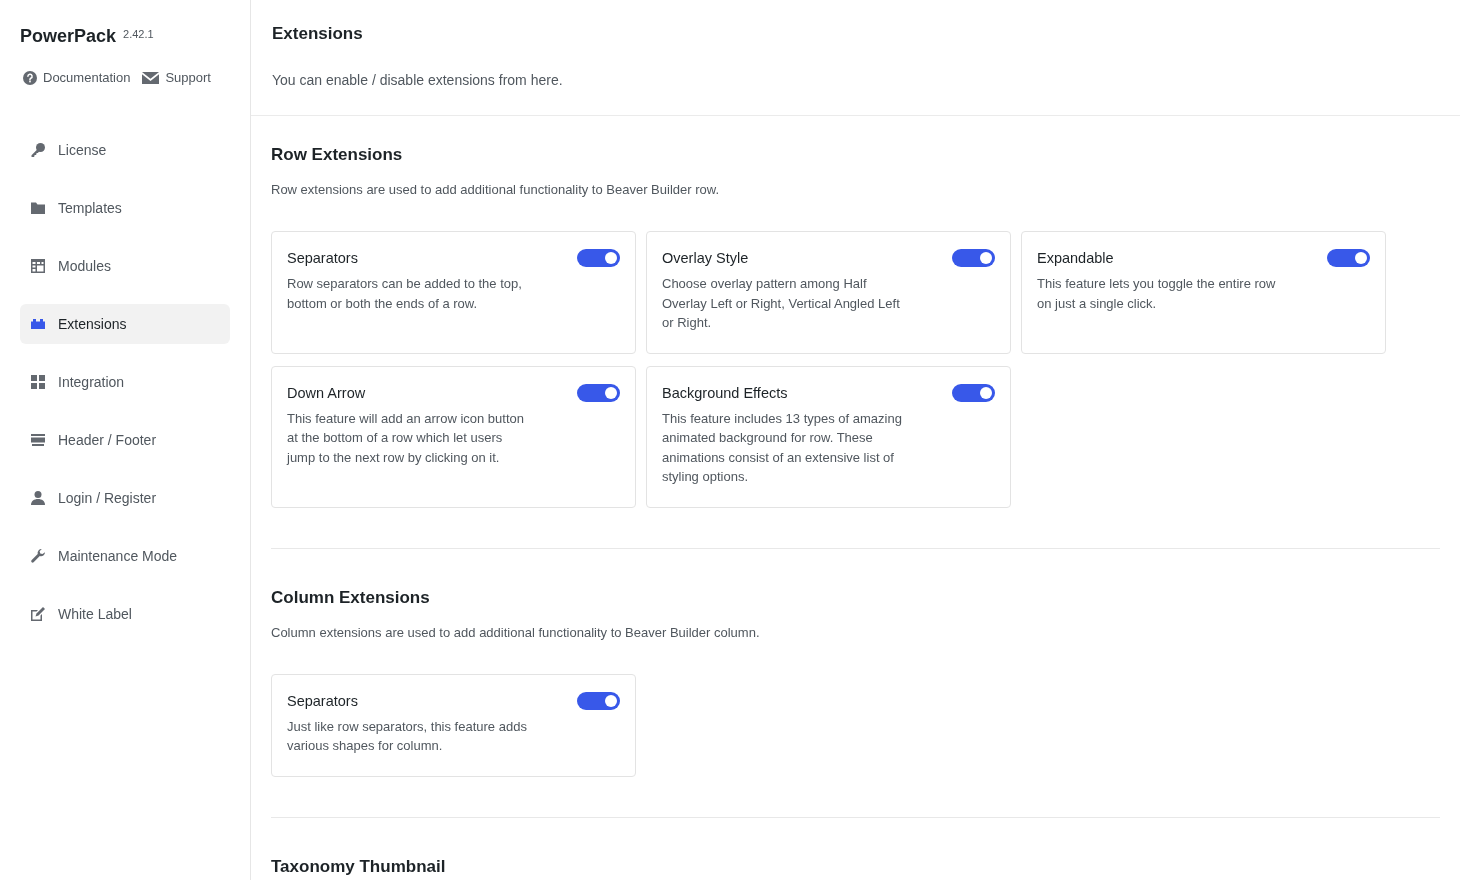 This screenshot has width=1460, height=880. Describe the element at coordinates (782, 447) in the screenshot. I see `extension-description: This feature includes 13 types of amazing animated background for row. These animations consist of an extensive list of styling options.` at that location.